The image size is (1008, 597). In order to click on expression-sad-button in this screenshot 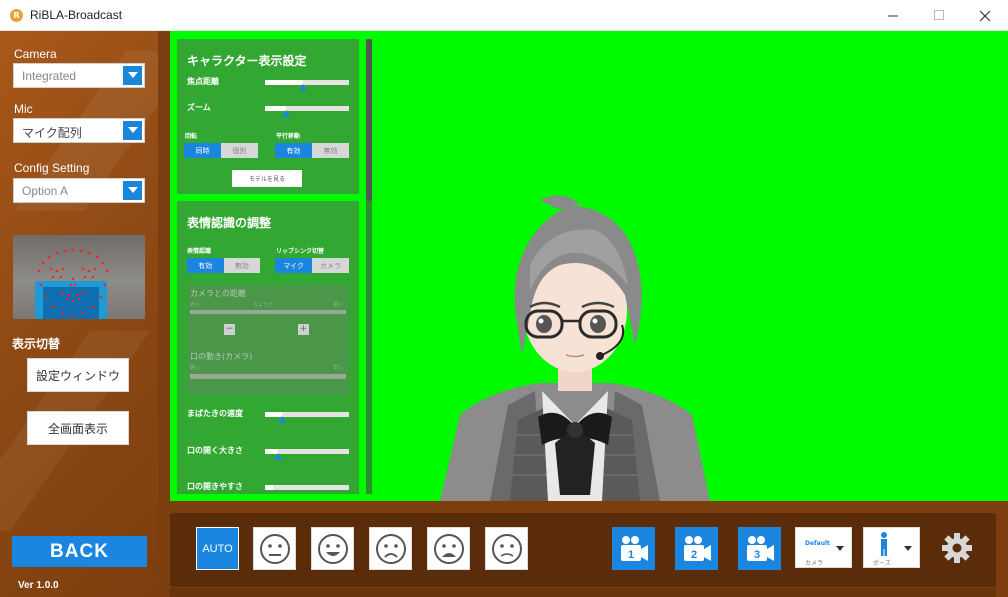, I will do `click(390, 548)`.